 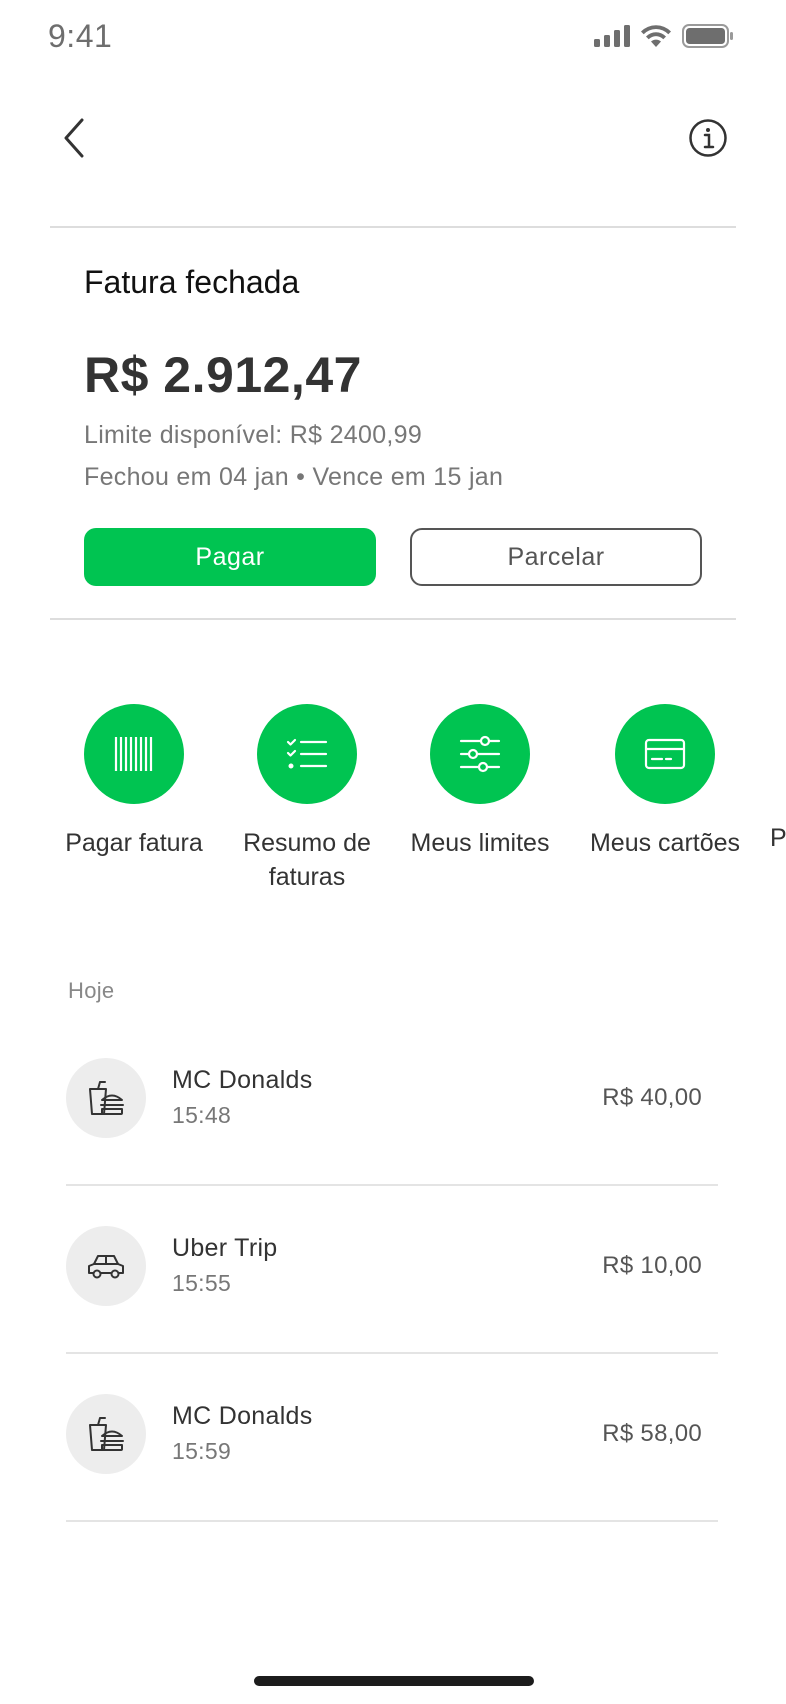 What do you see at coordinates (294, 477) in the screenshot?
I see `bill-dates: Fechou em 04 jan • Vence em 15 jan` at bounding box center [294, 477].